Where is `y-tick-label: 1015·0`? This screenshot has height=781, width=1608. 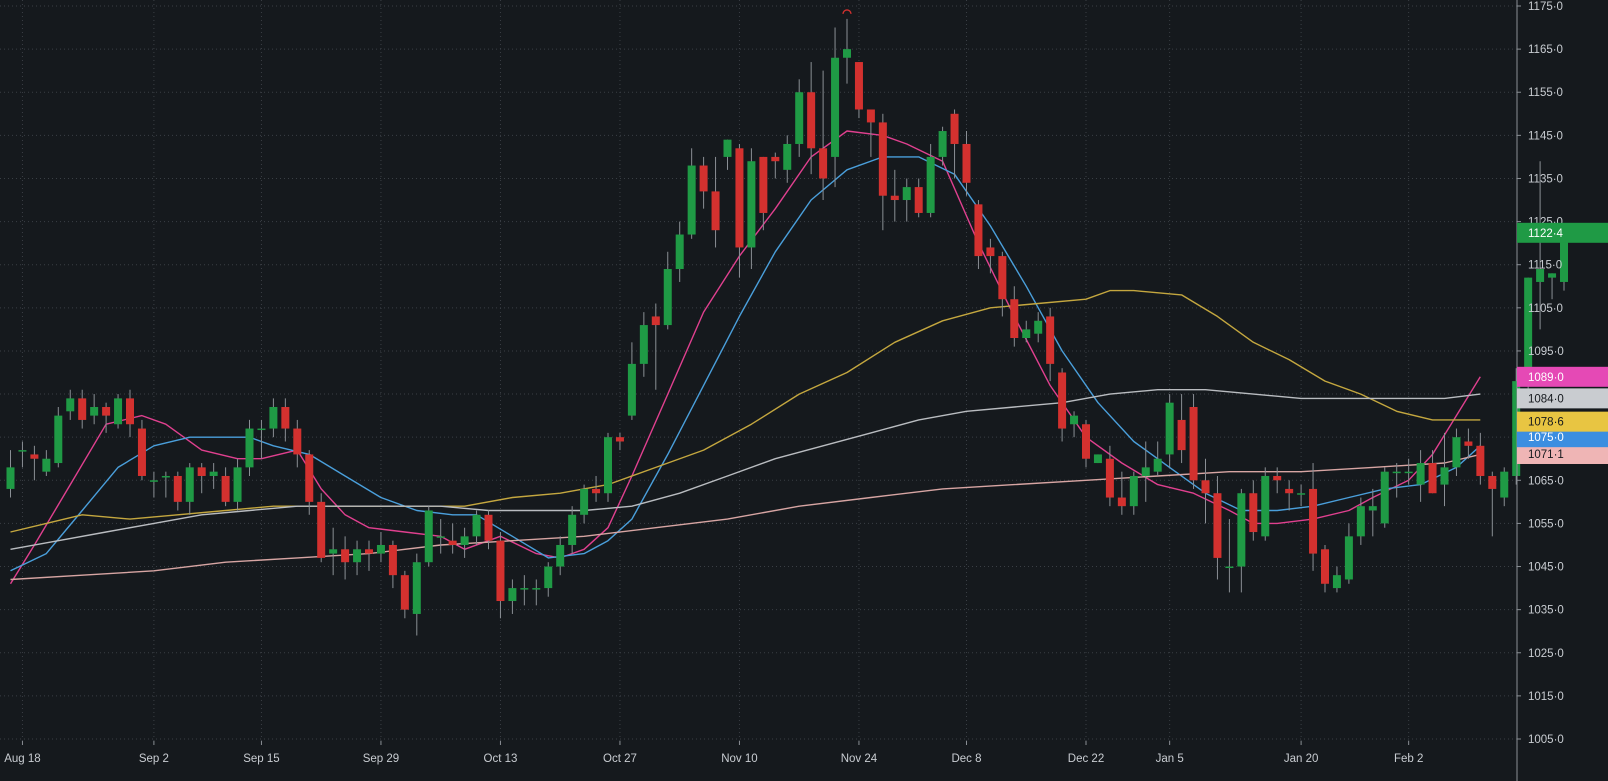
y-tick-label: 1015·0 is located at coordinates (1546, 697).